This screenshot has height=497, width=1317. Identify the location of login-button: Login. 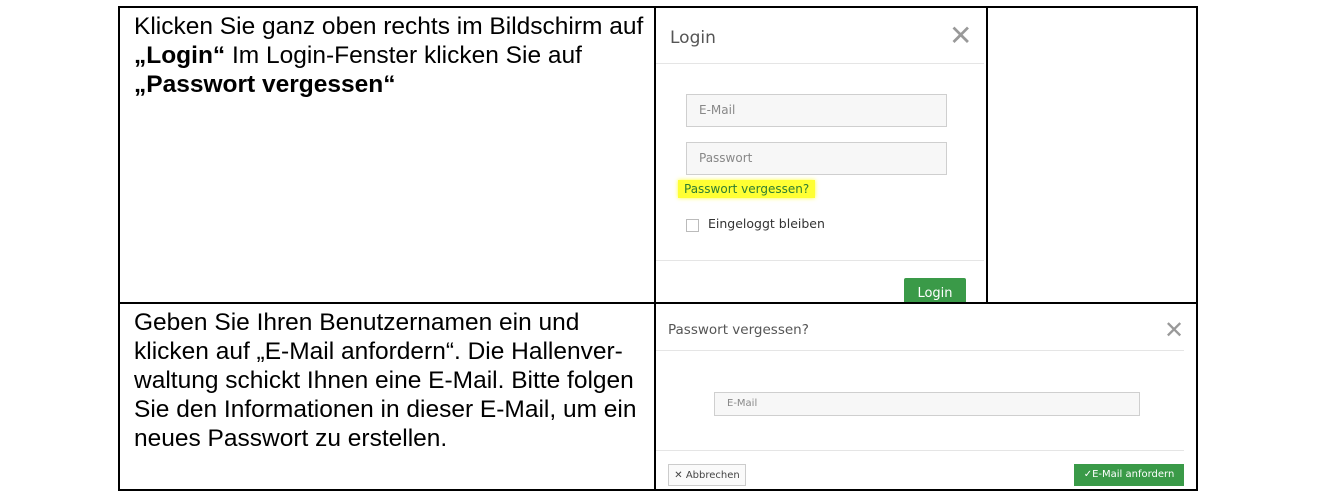
(935, 290).